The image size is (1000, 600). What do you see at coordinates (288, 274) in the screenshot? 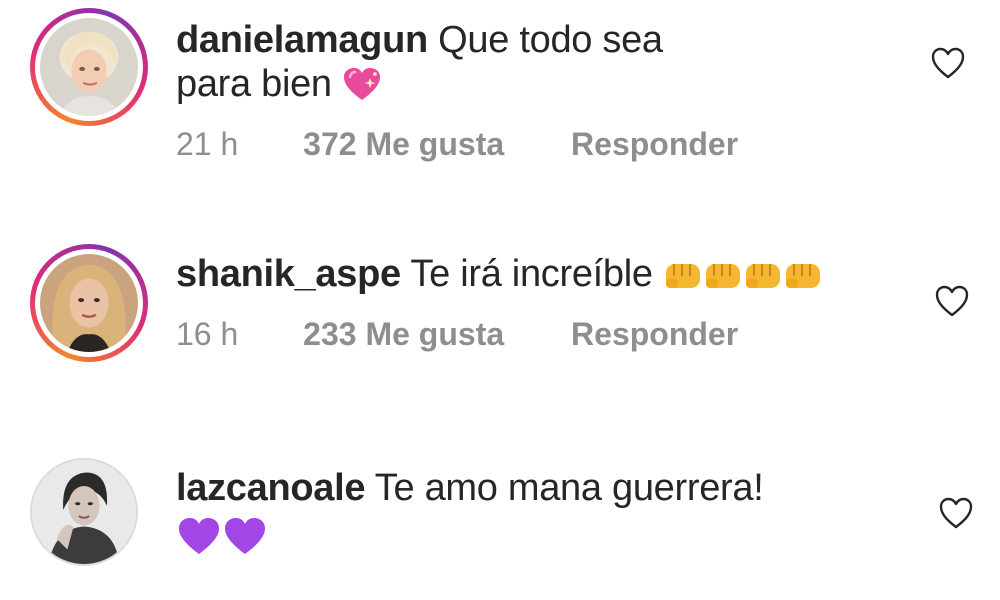
I see `comment-username: shanik_aspe` at bounding box center [288, 274].